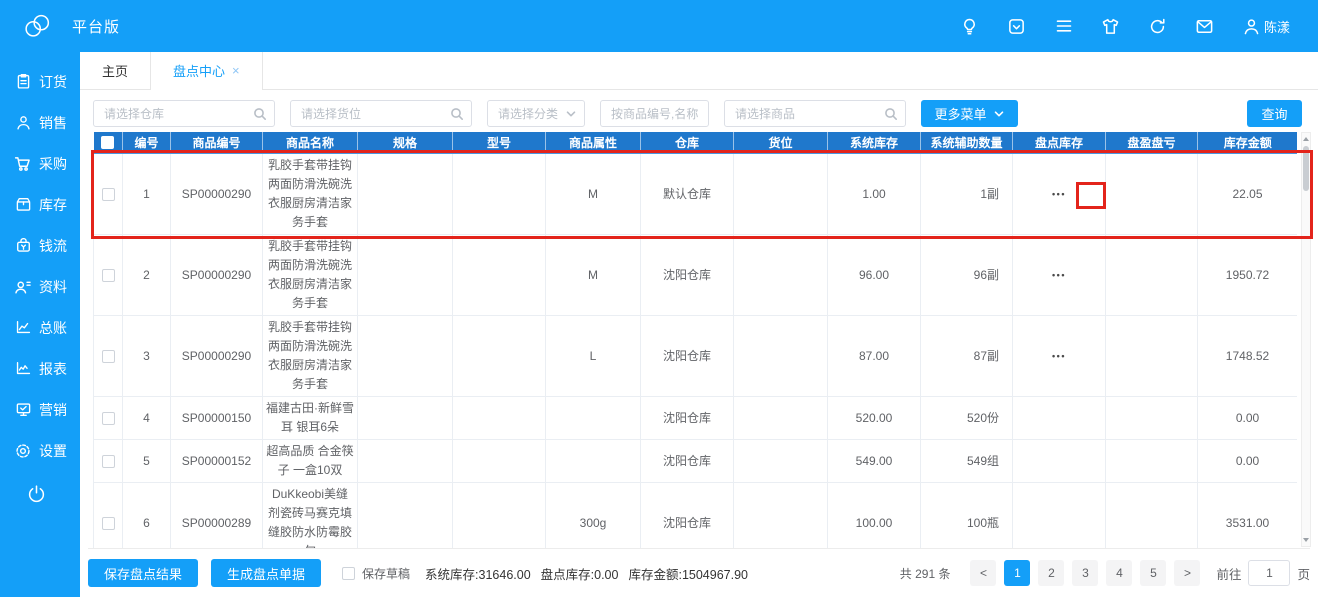 The height and width of the screenshot is (597, 1318). Describe the element at coordinates (1111, 26) in the screenshot. I see `tshirt-icon` at that location.